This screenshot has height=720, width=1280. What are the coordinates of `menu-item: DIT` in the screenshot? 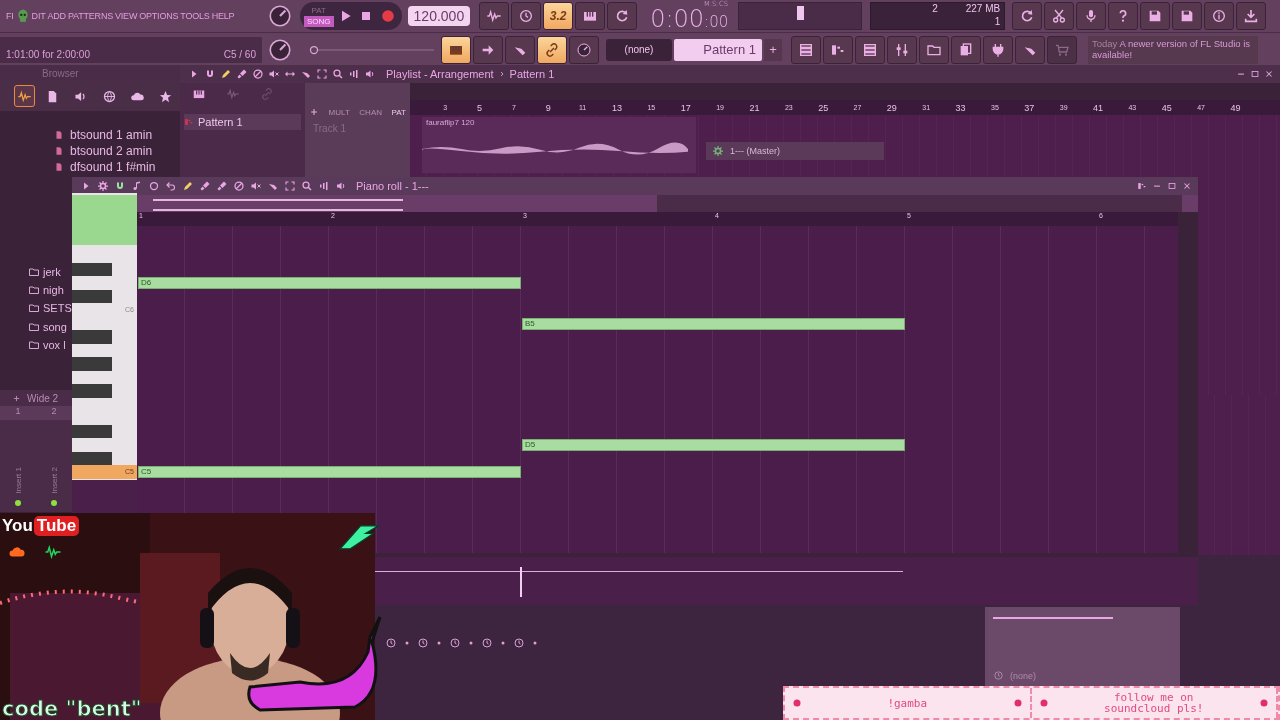 It's located at (38, 16).